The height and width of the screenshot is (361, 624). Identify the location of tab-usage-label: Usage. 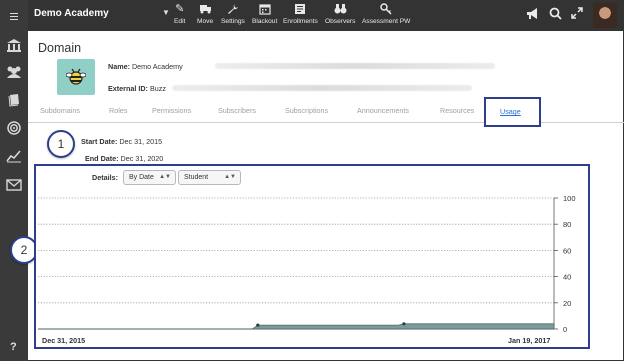
(510, 111).